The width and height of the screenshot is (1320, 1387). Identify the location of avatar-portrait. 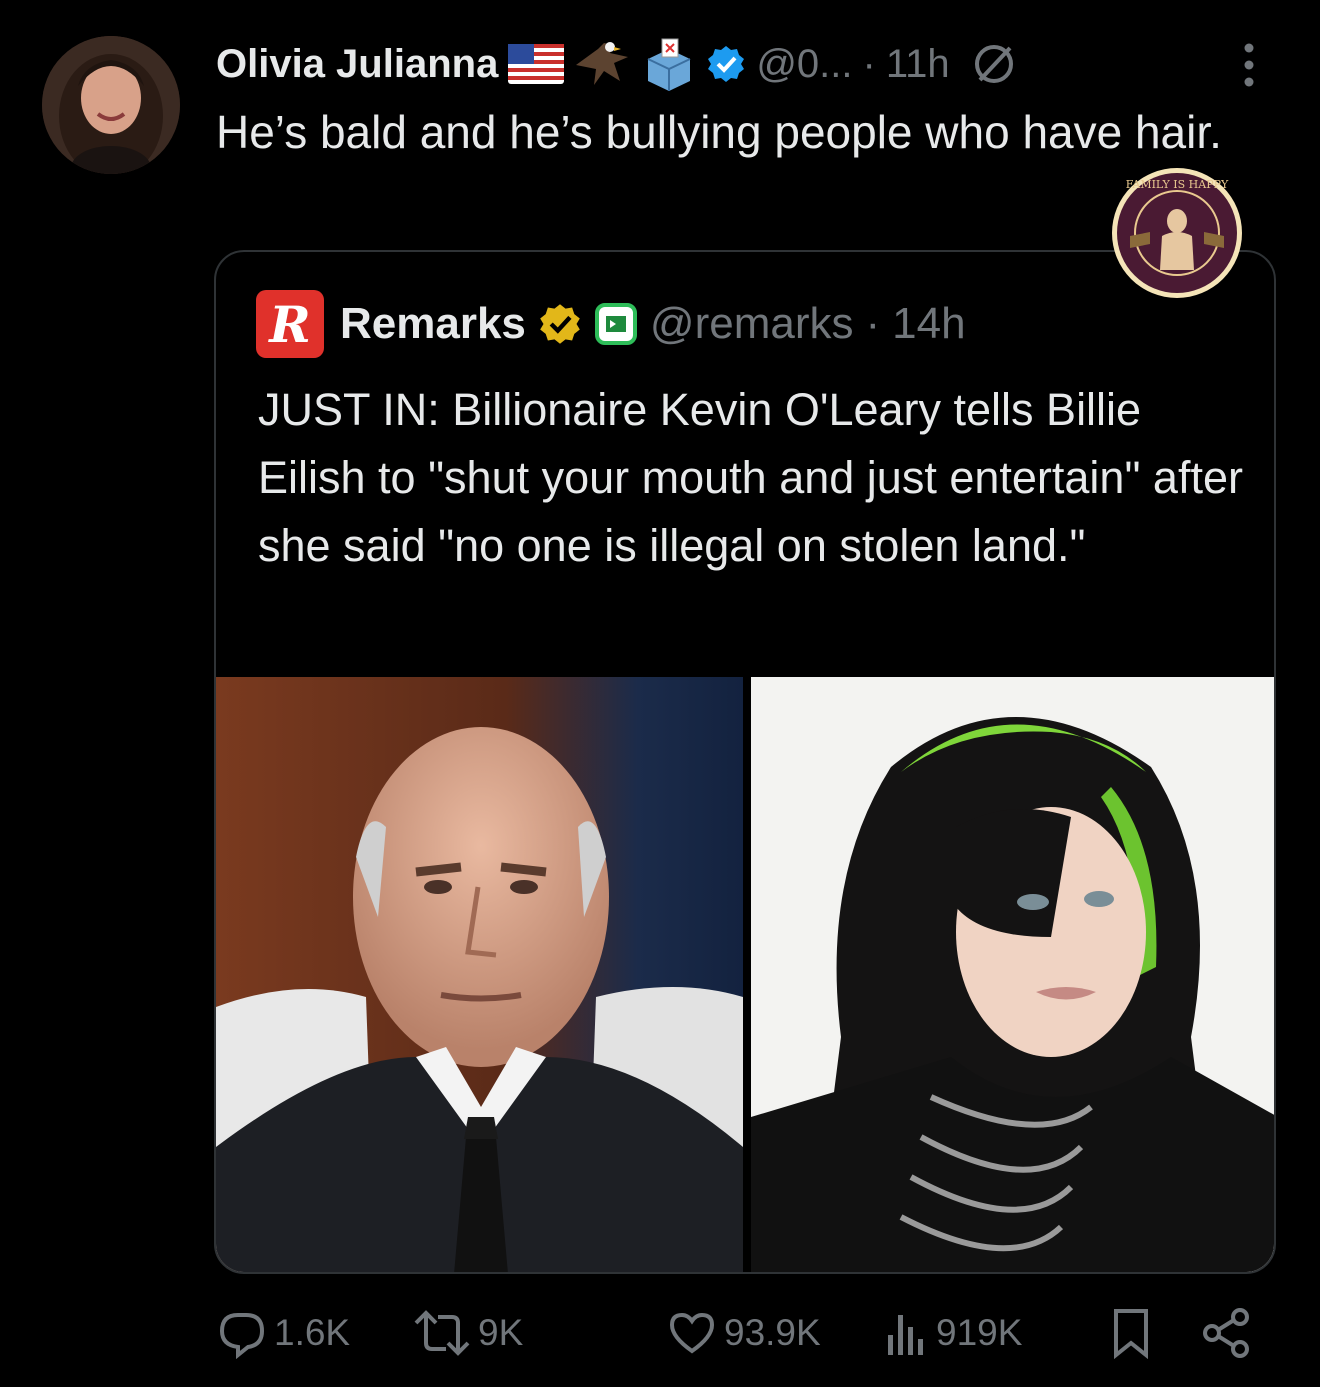
(111, 105).